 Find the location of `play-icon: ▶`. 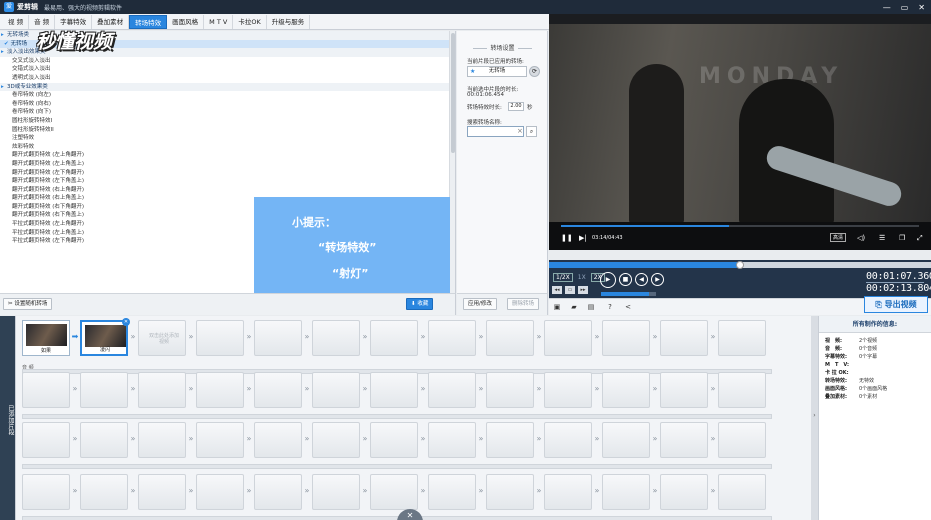

play-icon: ▶ is located at coordinates (608, 280).